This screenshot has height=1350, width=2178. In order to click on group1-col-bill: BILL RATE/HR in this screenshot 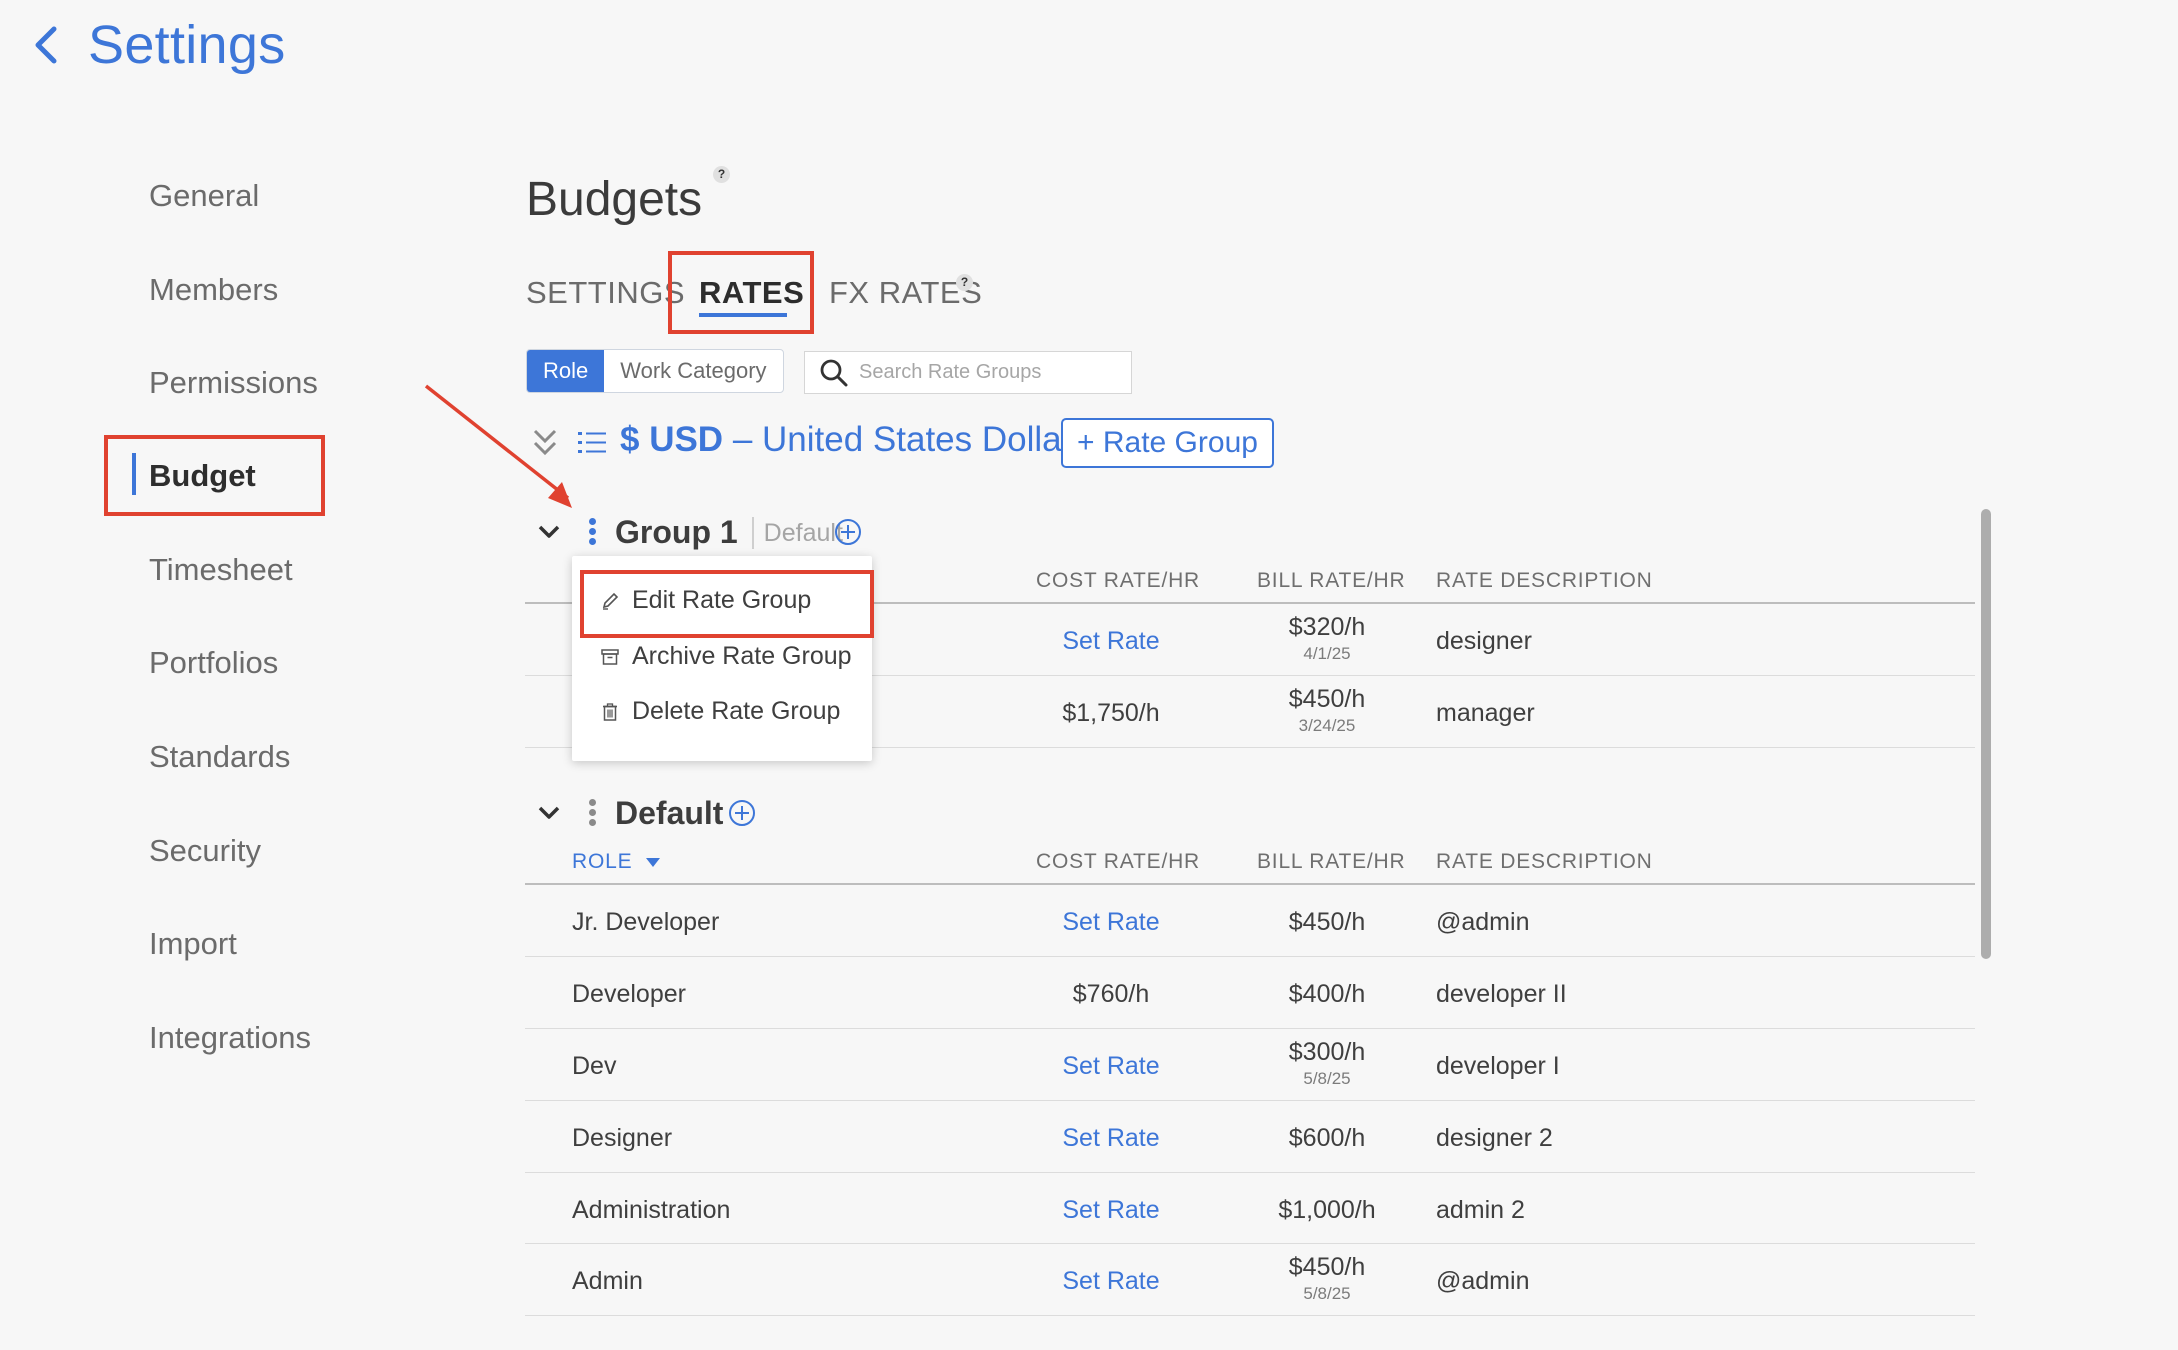, I will do `click(1331, 581)`.